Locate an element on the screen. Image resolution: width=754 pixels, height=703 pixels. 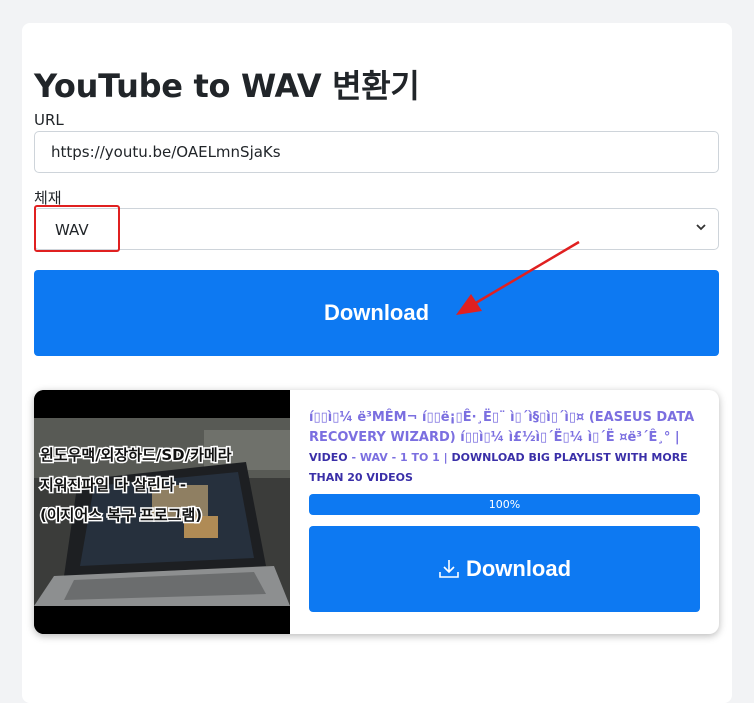
svg-text: (이지어스 복구 프로그램) is located at coordinates (121, 515).